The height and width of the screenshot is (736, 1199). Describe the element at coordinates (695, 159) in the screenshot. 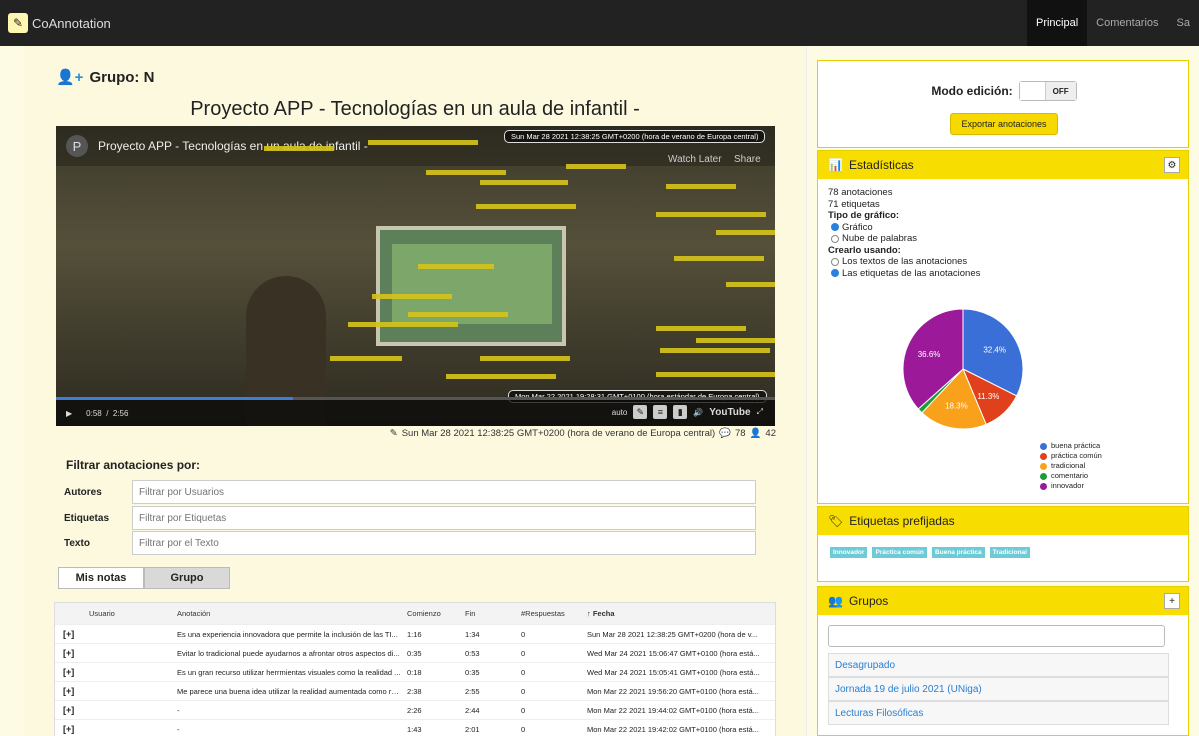

I see `watch-later-button: Watch Later` at that location.